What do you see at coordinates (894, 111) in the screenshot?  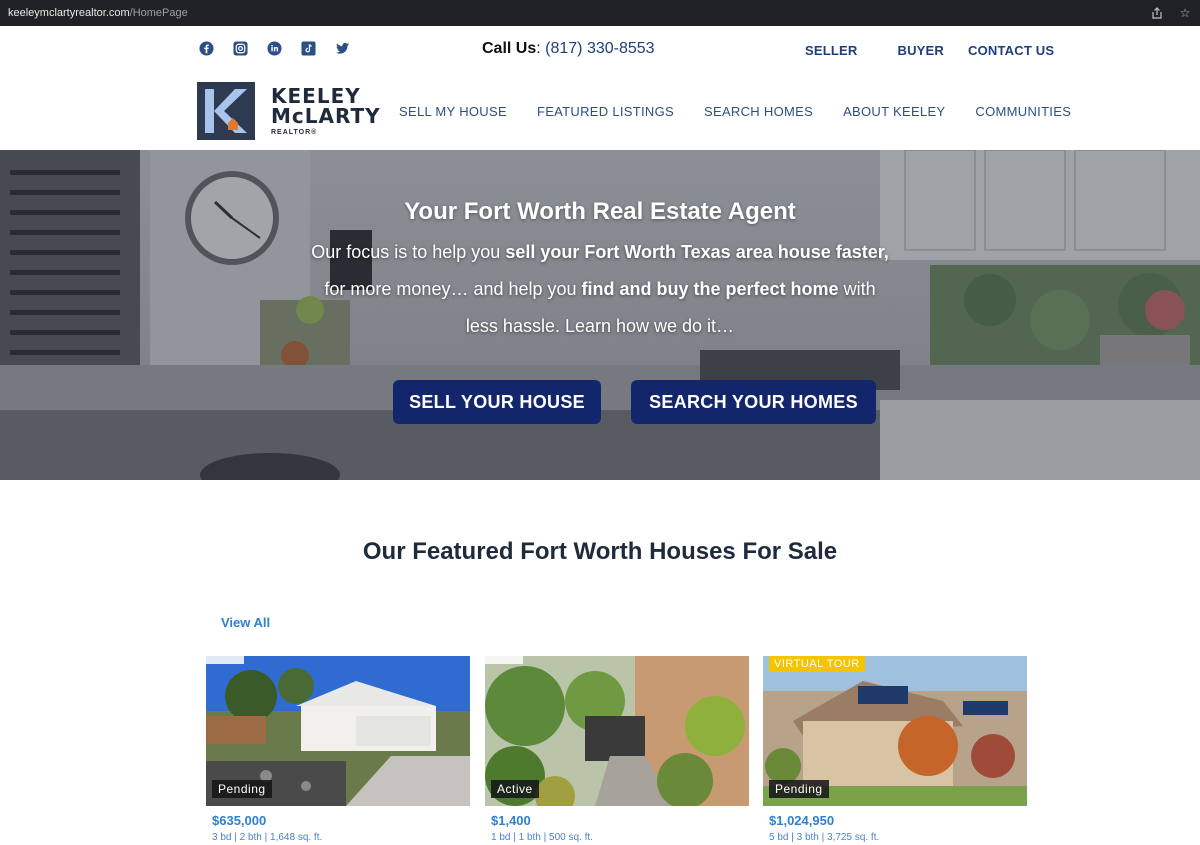 I see `nav-about-keeley: ABOUT KEELEY` at bounding box center [894, 111].